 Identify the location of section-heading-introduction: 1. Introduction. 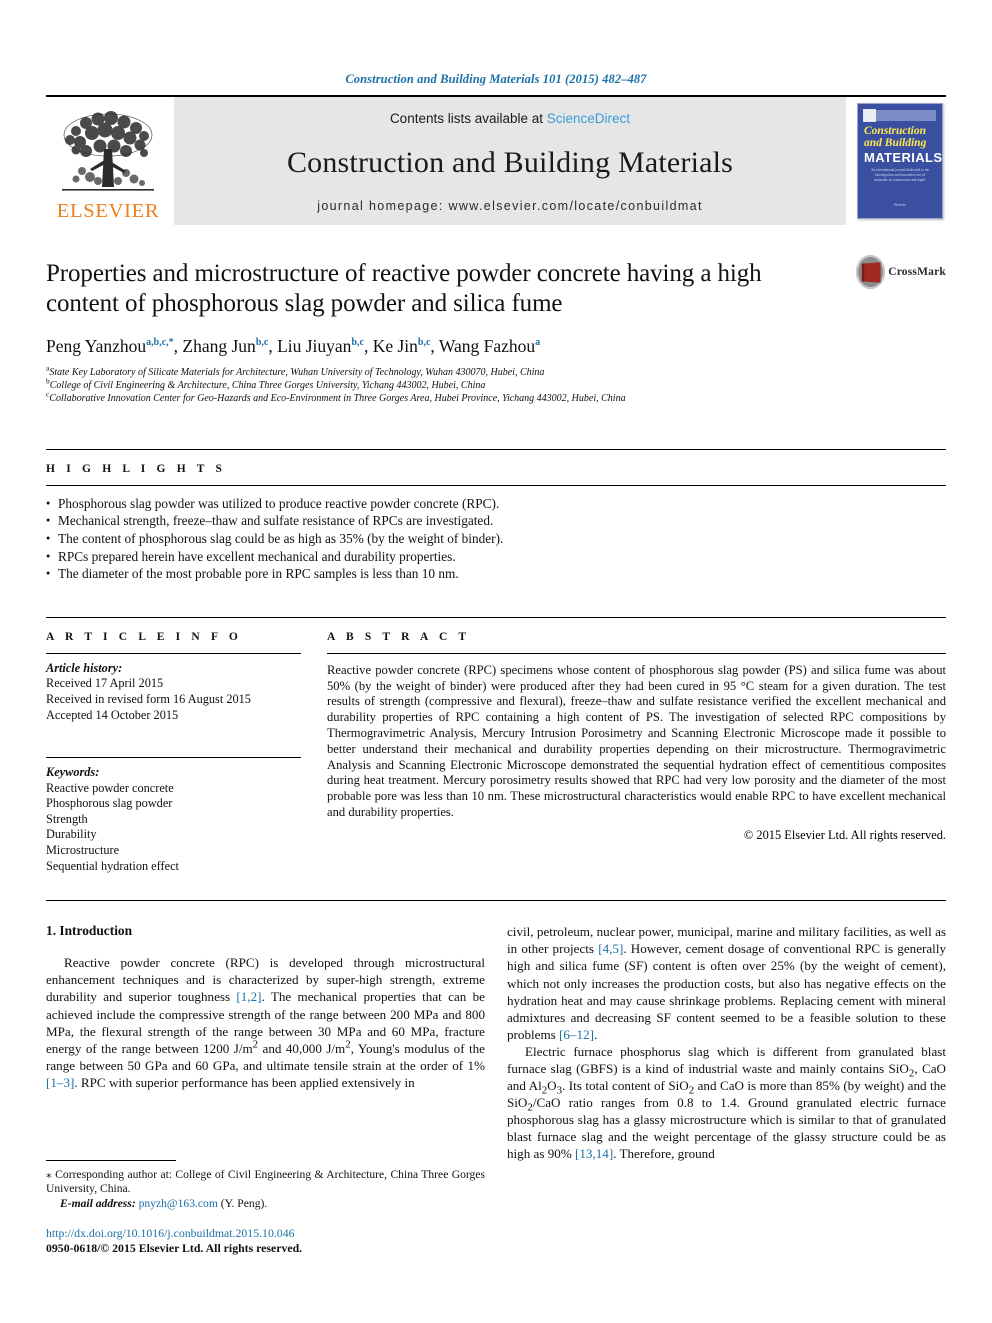
(89, 931).